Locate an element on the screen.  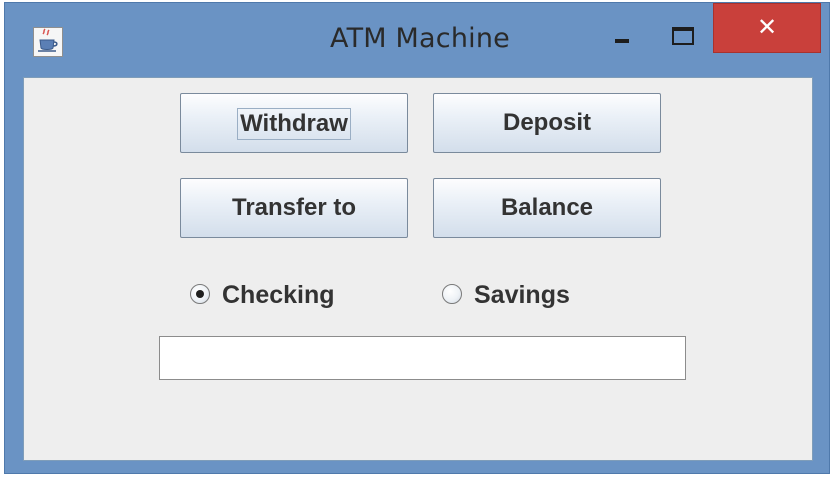
savings-radio-label: Savings is located at coordinates (522, 295).